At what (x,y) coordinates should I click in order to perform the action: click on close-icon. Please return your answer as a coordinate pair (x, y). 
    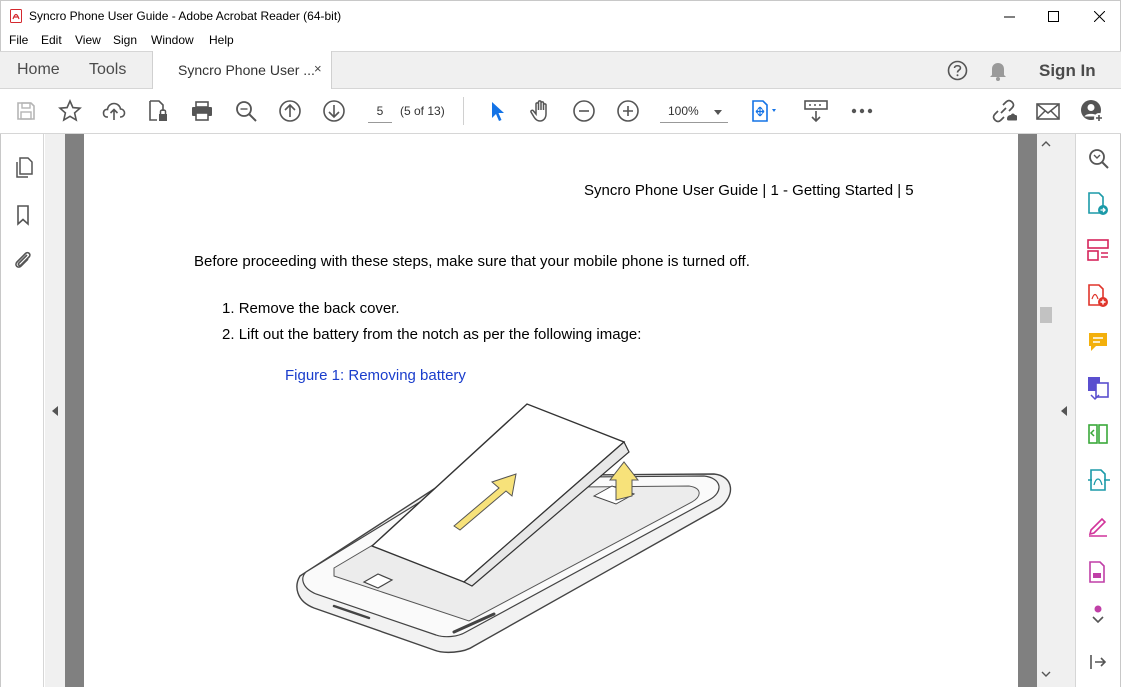
    Looking at the image, I should click on (1099, 16).